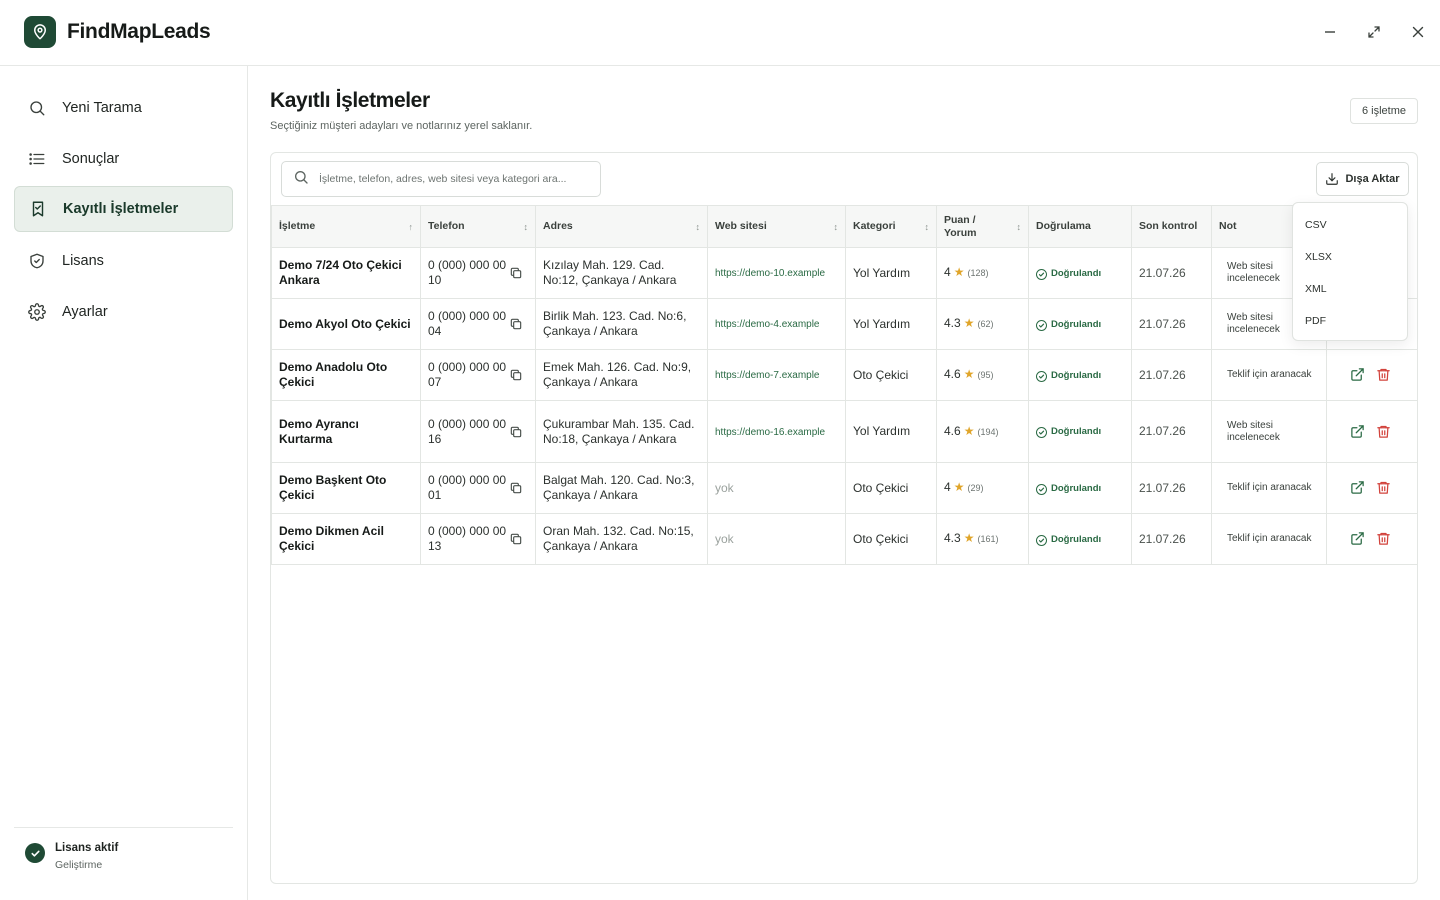 The height and width of the screenshot is (900, 1440). Describe the element at coordinates (1315, 321) in the screenshot. I see `export-option-pdf: PDF` at that location.